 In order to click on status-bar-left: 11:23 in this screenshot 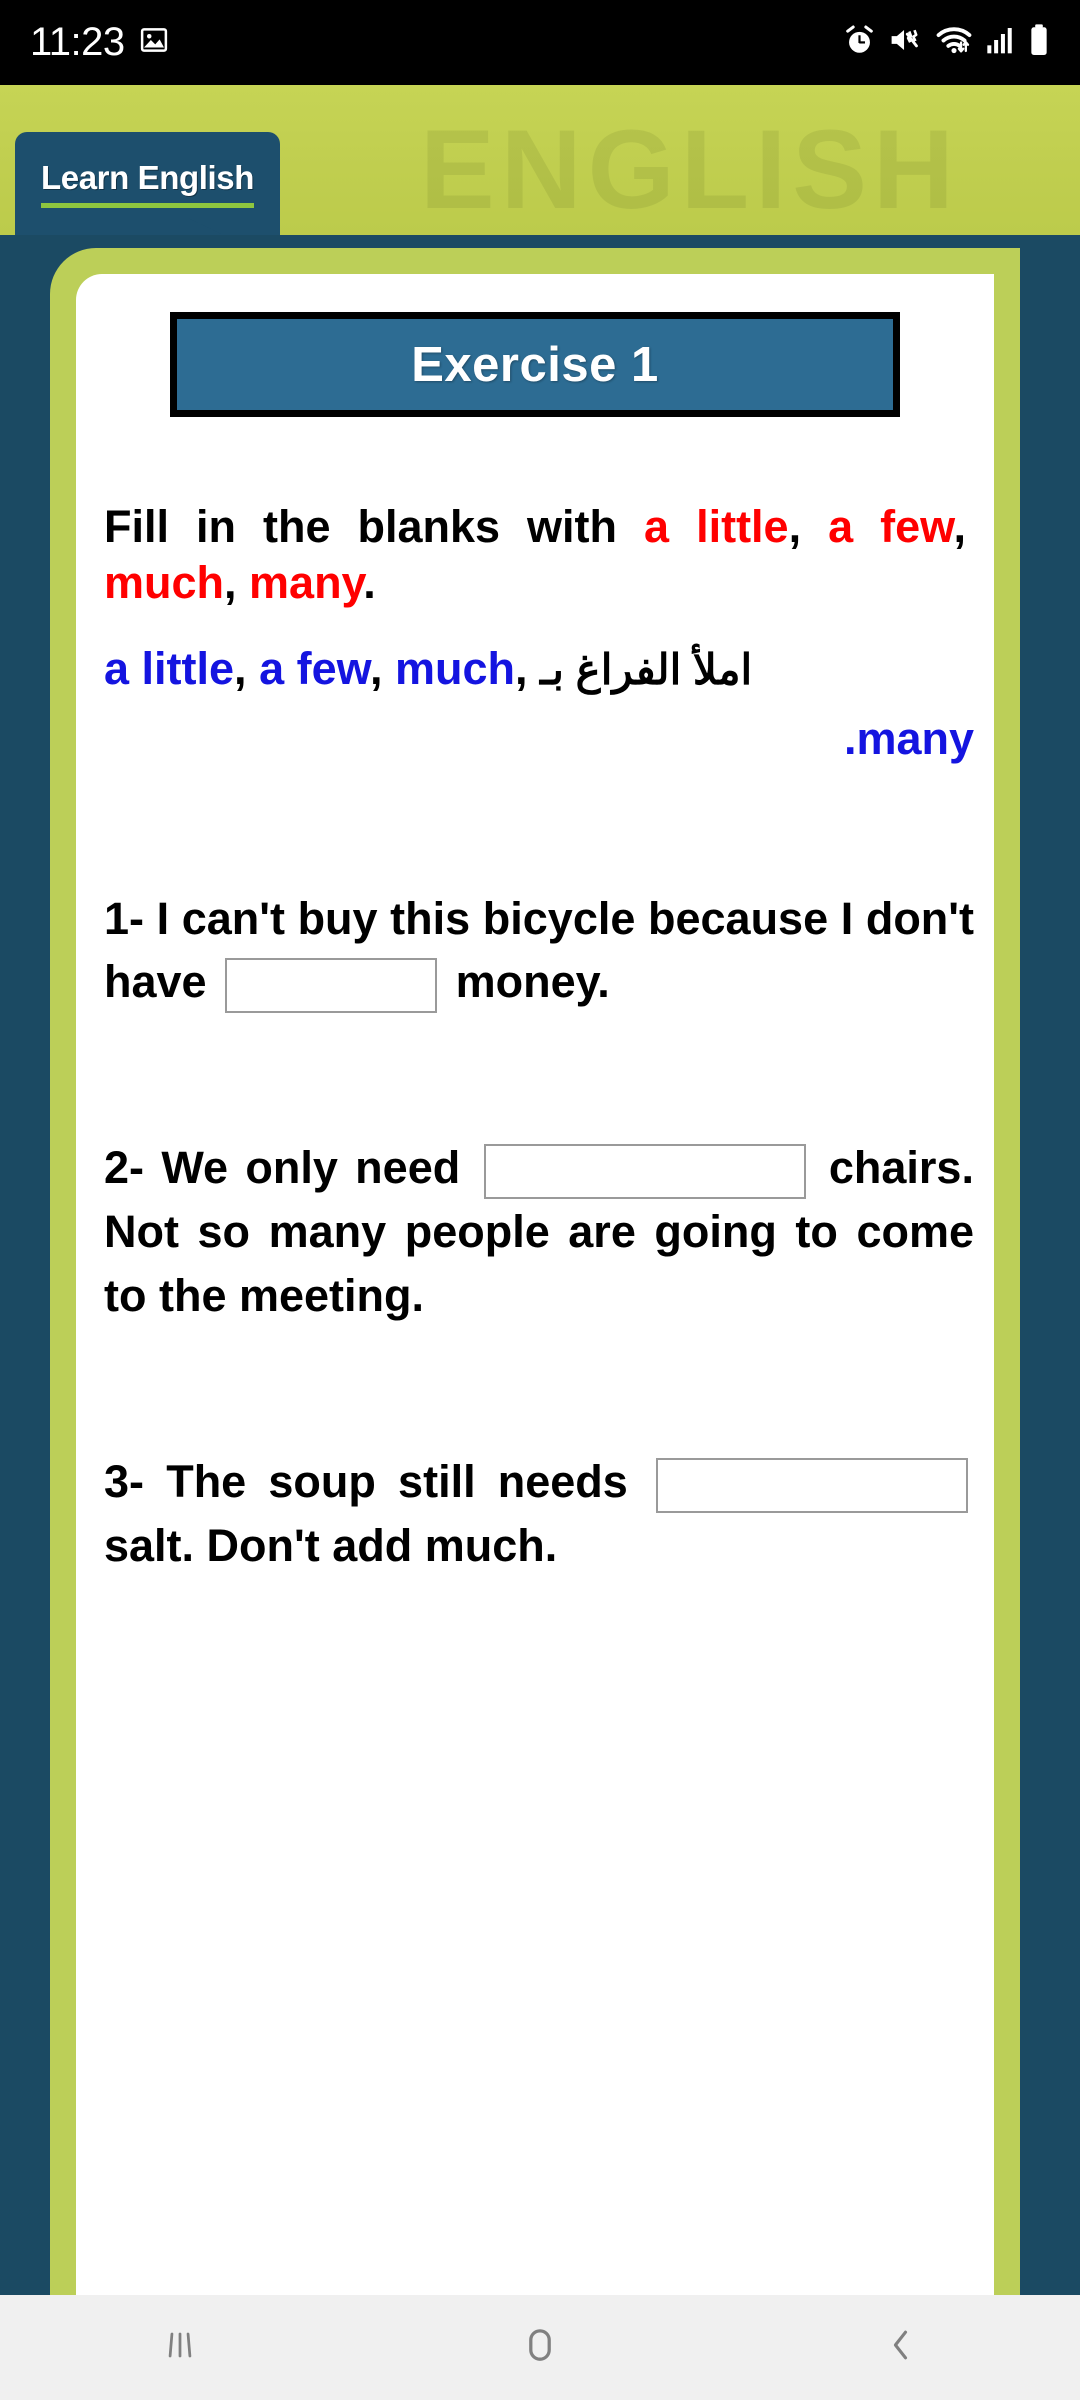, I will do `click(99, 42)`.